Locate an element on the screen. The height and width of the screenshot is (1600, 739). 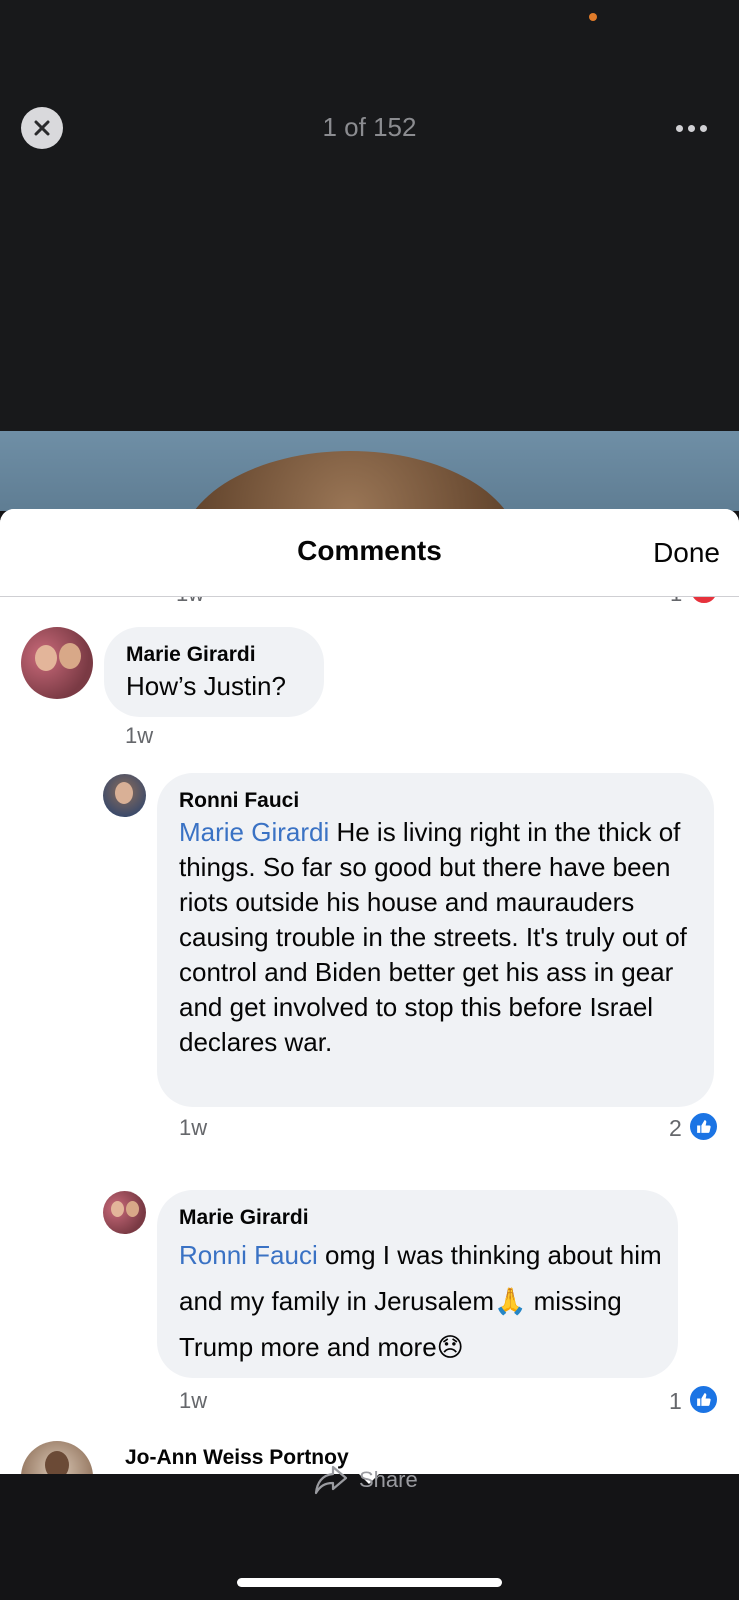
comments-title: Comments is located at coordinates (369, 550).